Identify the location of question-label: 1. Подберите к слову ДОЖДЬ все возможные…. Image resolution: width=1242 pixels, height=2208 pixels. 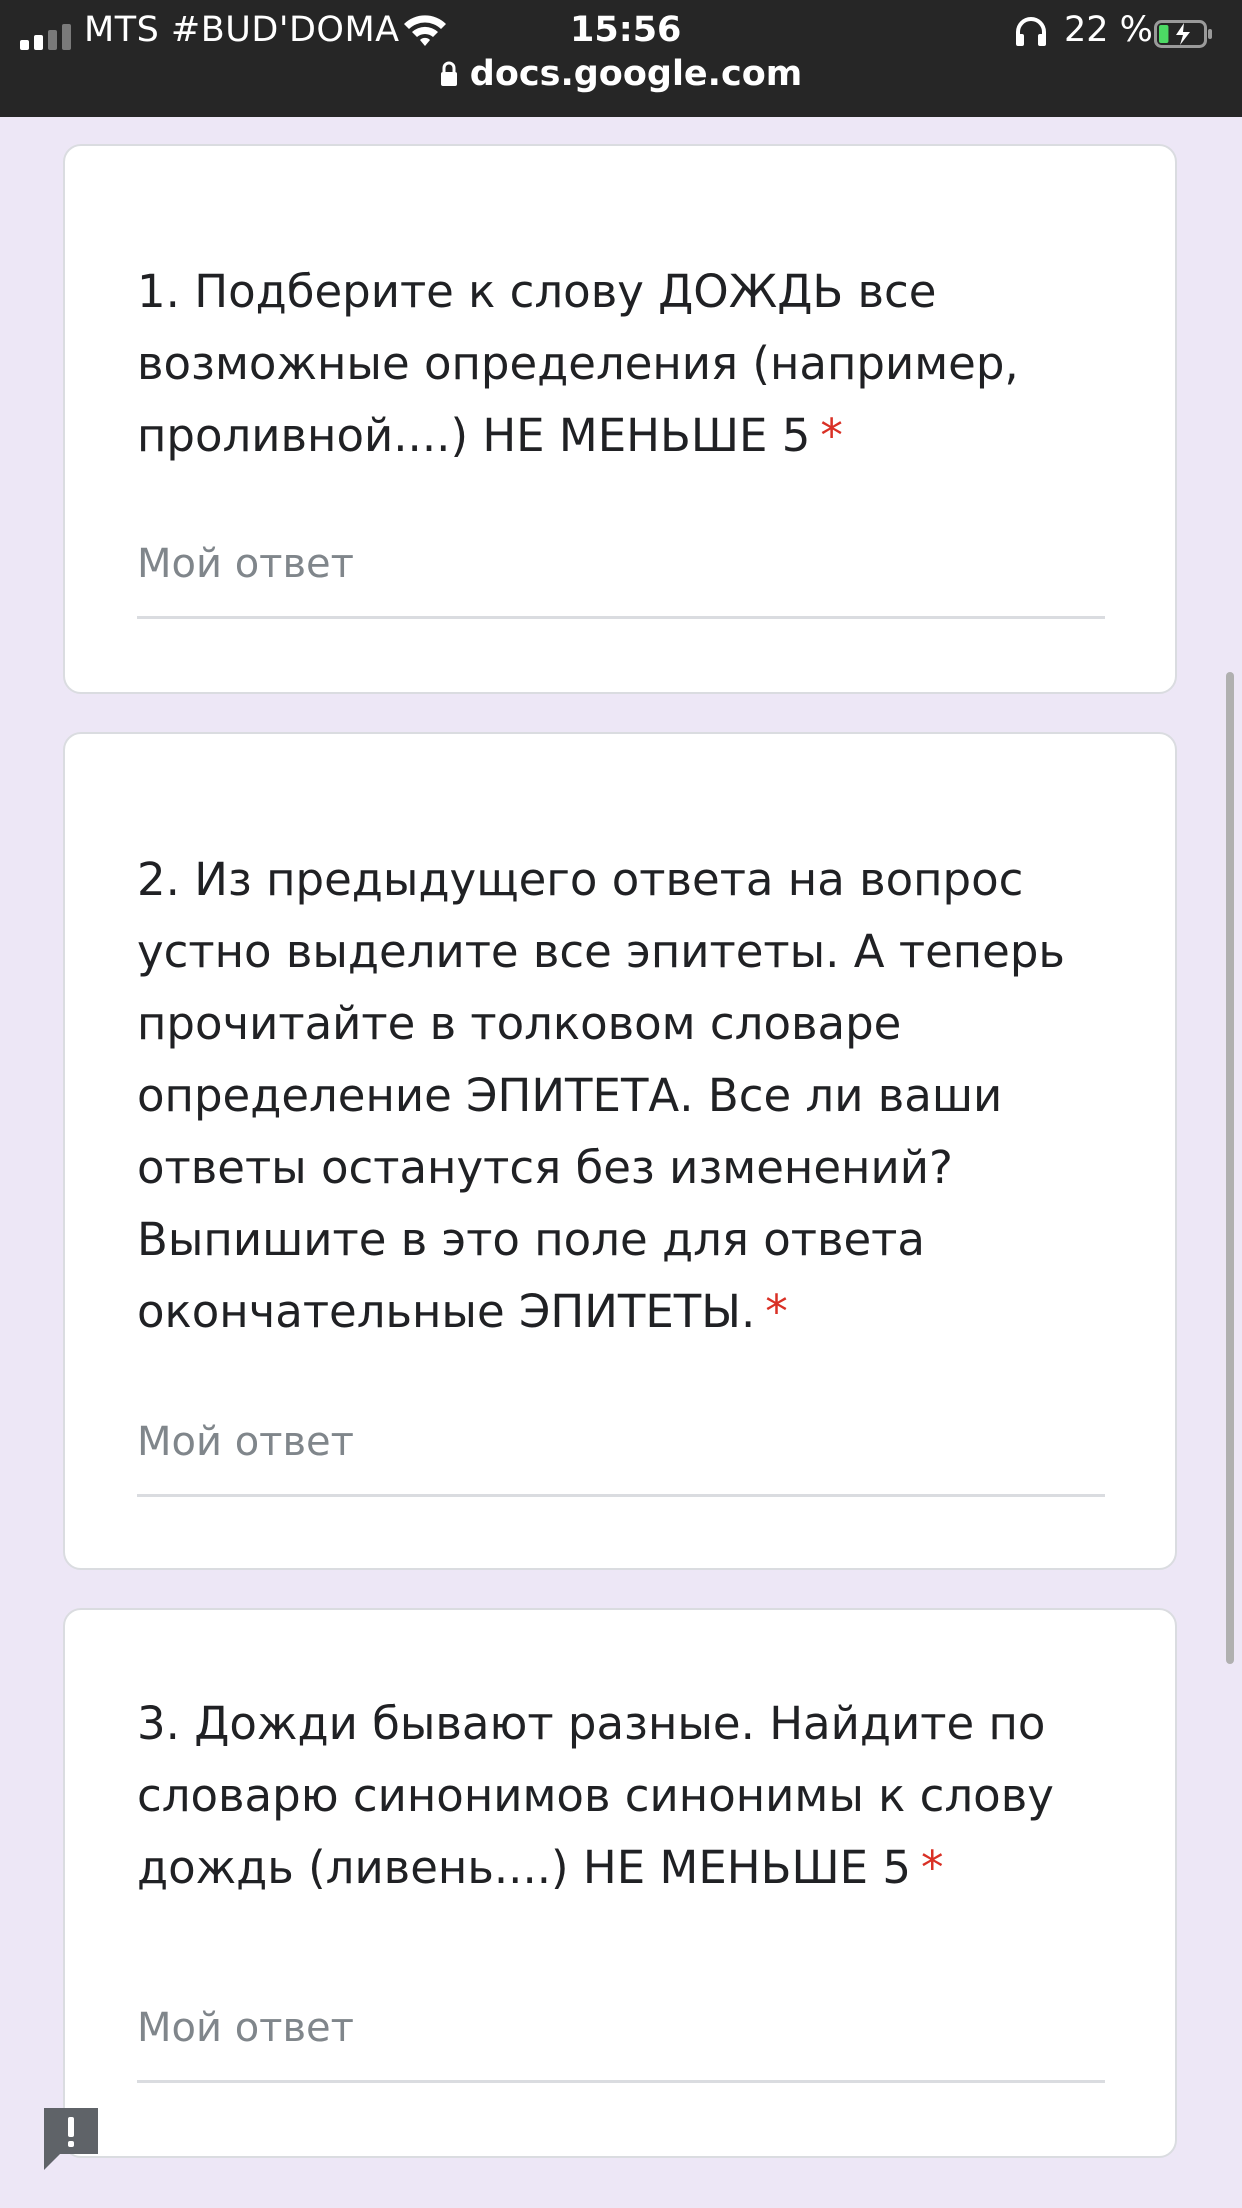
(578, 363).